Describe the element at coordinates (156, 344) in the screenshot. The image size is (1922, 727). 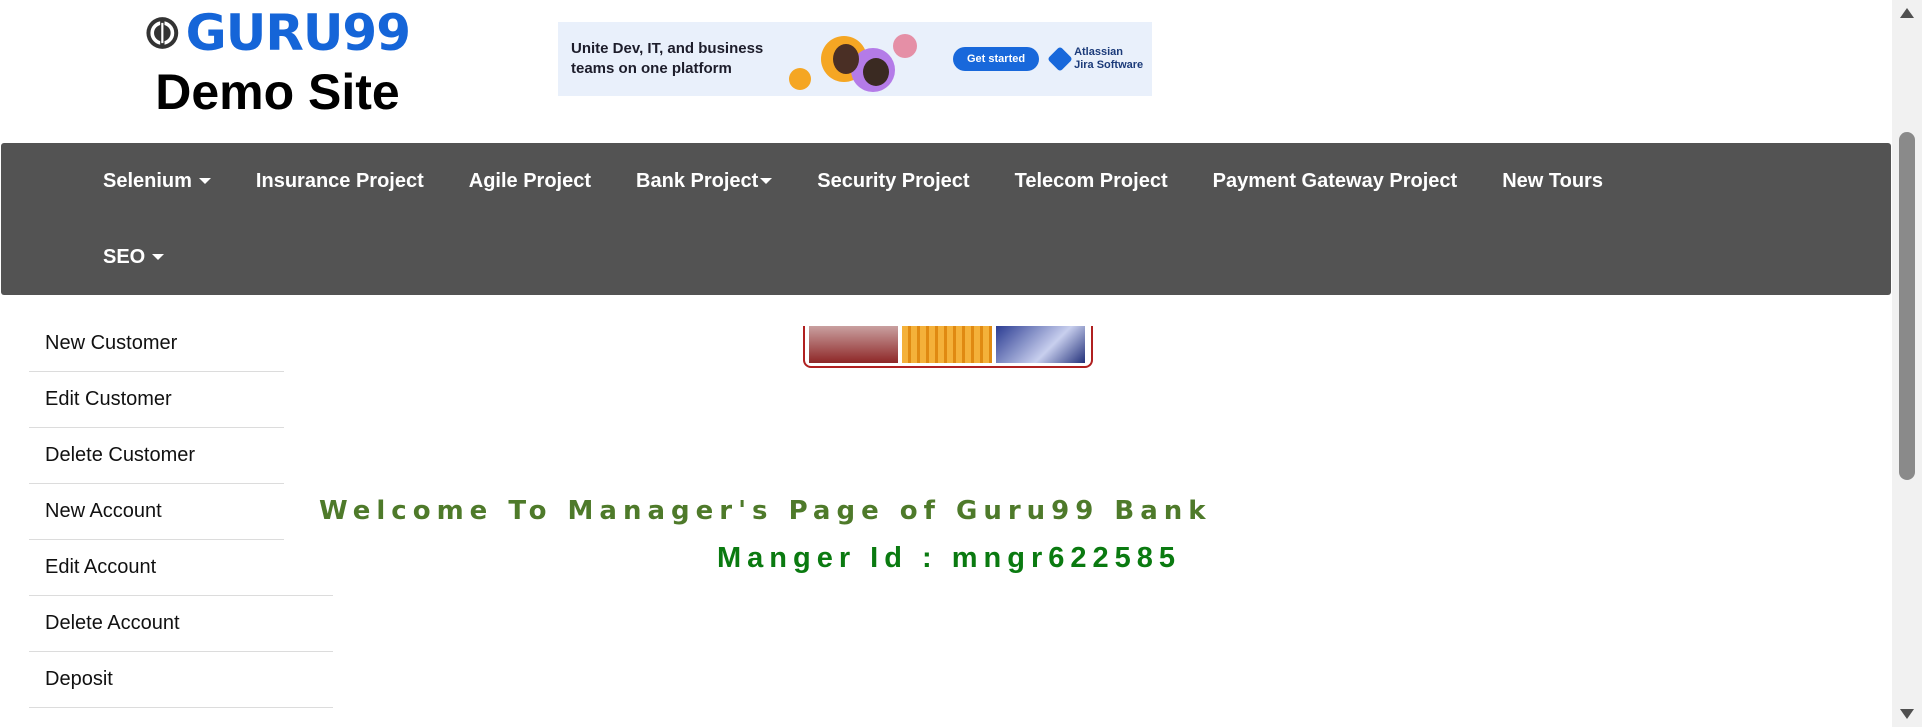
I see `sidebar-item-new-customer: New Customer` at that location.